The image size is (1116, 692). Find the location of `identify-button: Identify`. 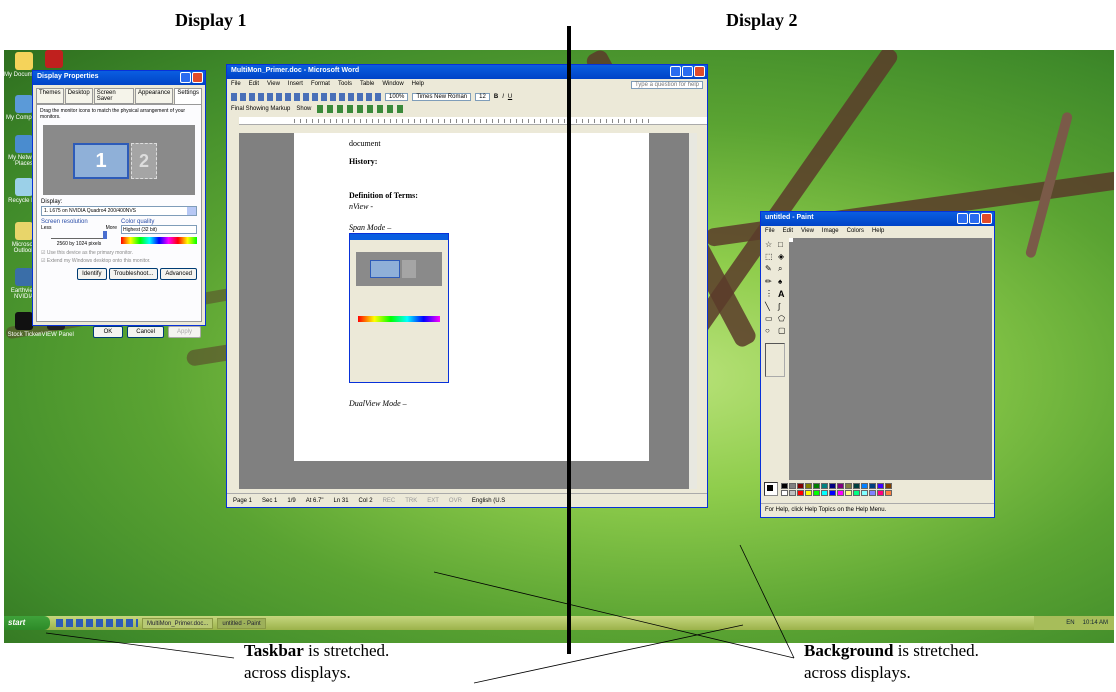

identify-button: Identify is located at coordinates (92, 274).